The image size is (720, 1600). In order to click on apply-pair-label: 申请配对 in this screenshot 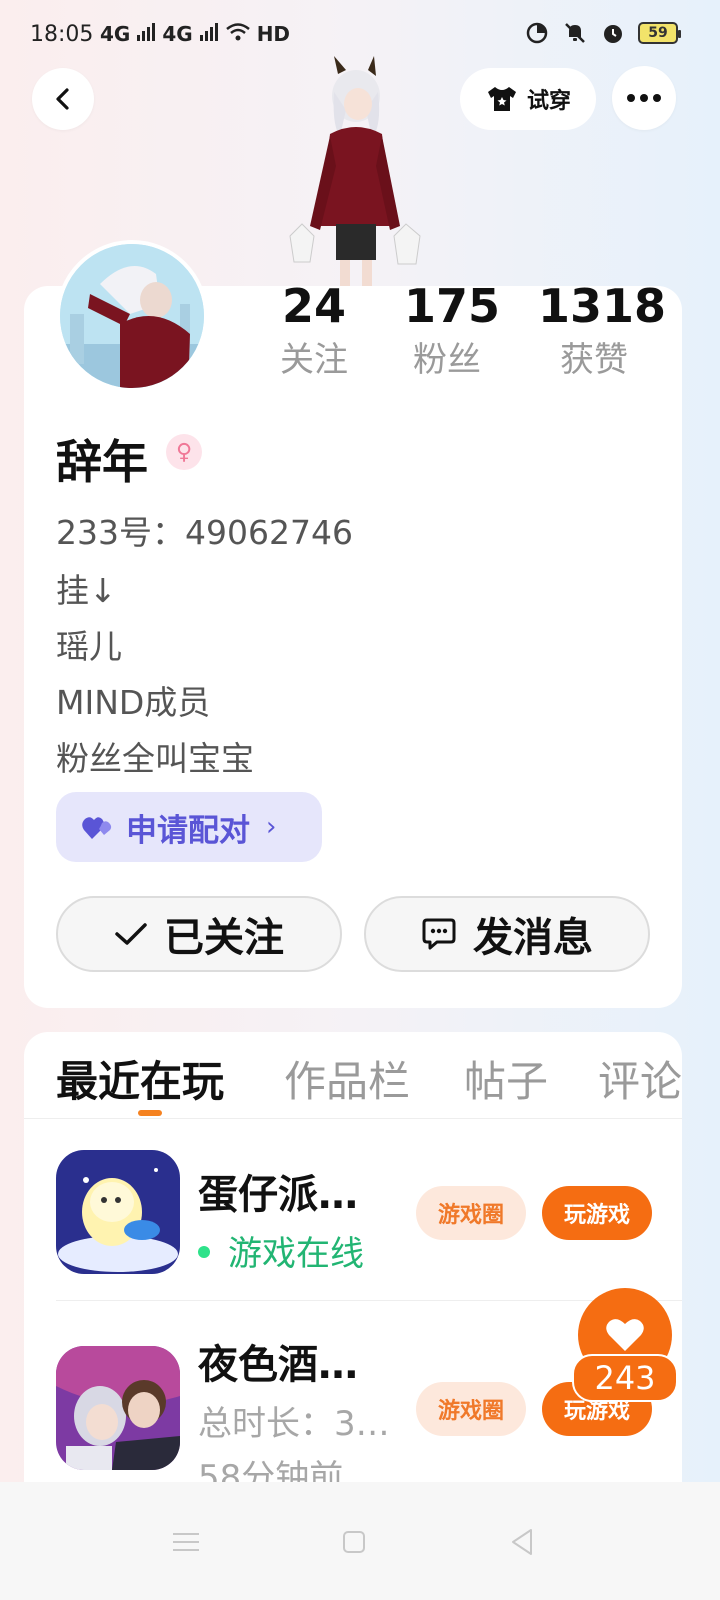, I will do `click(188, 830)`.